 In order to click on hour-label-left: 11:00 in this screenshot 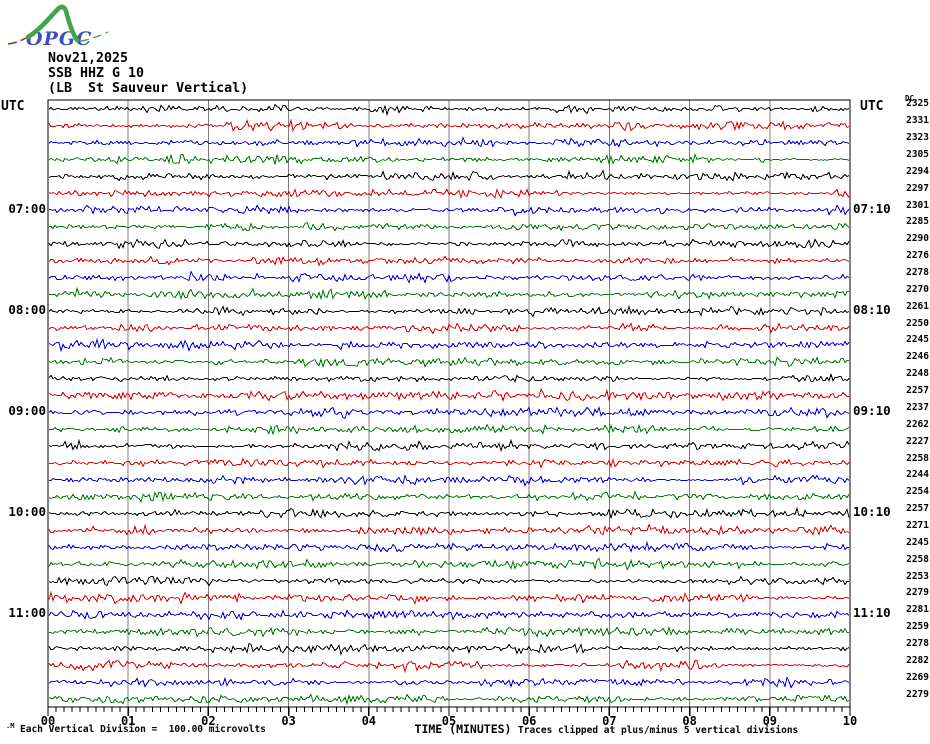, I will do `click(27, 613)`.